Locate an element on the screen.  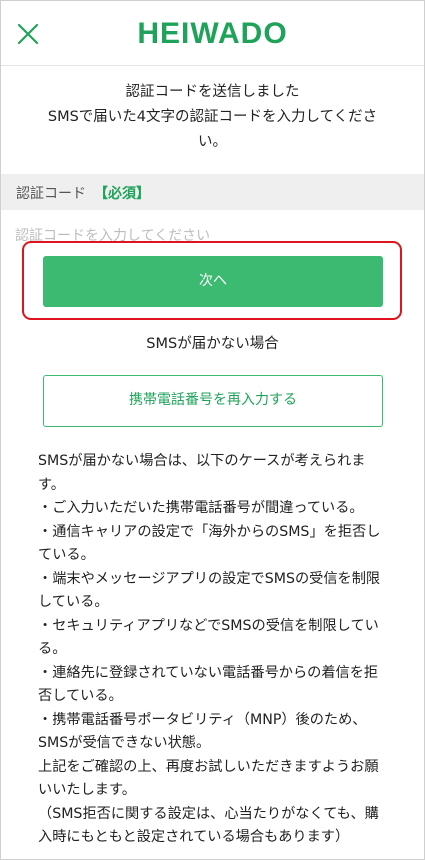
reenter-phone-button: 携帯電話番号を再入力する is located at coordinates (213, 401).